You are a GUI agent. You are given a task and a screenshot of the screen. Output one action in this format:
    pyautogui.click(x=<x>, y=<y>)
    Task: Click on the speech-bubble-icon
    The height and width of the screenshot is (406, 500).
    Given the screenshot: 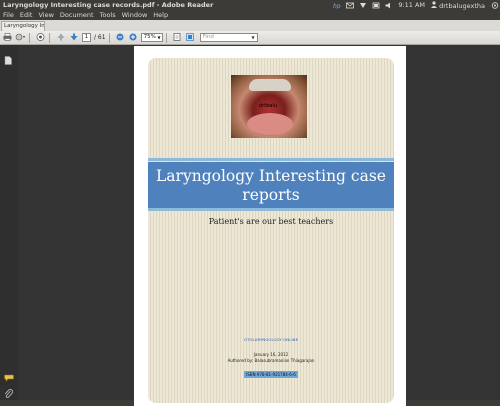 What is the action you would take?
    pyautogui.click(x=40, y=37)
    